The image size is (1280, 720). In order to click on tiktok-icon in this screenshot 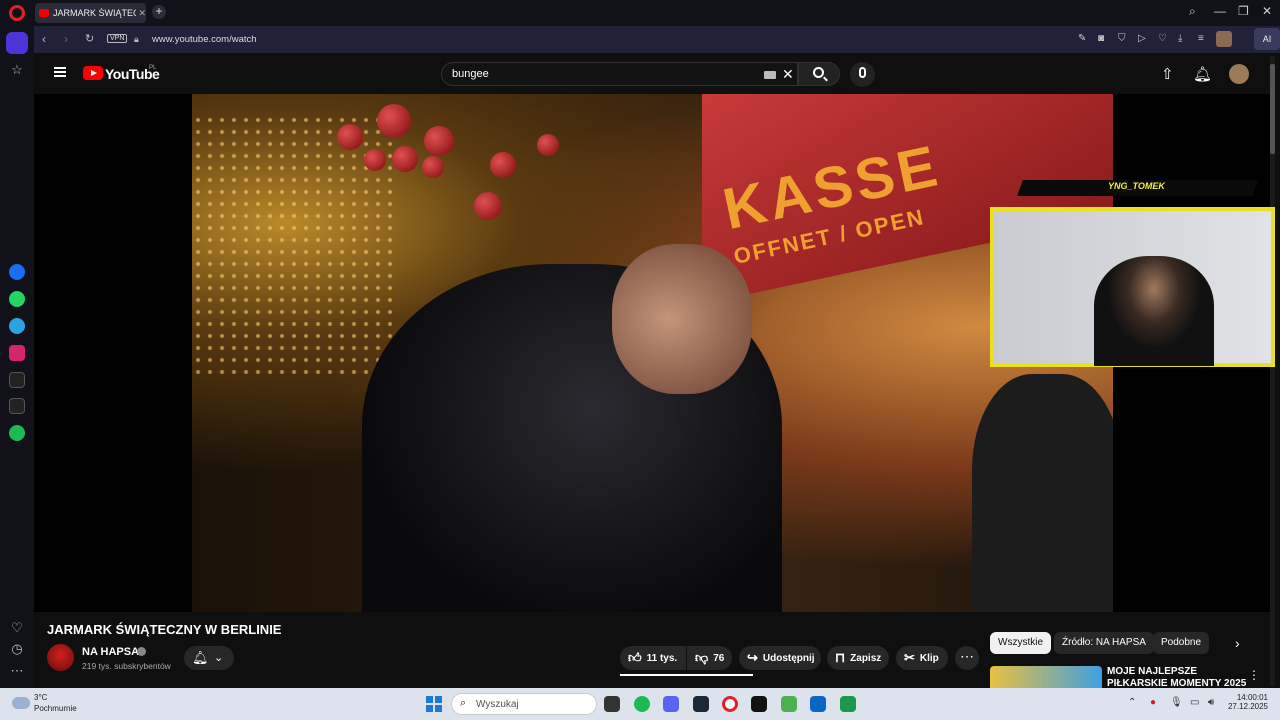, I will do `click(17, 380)`.